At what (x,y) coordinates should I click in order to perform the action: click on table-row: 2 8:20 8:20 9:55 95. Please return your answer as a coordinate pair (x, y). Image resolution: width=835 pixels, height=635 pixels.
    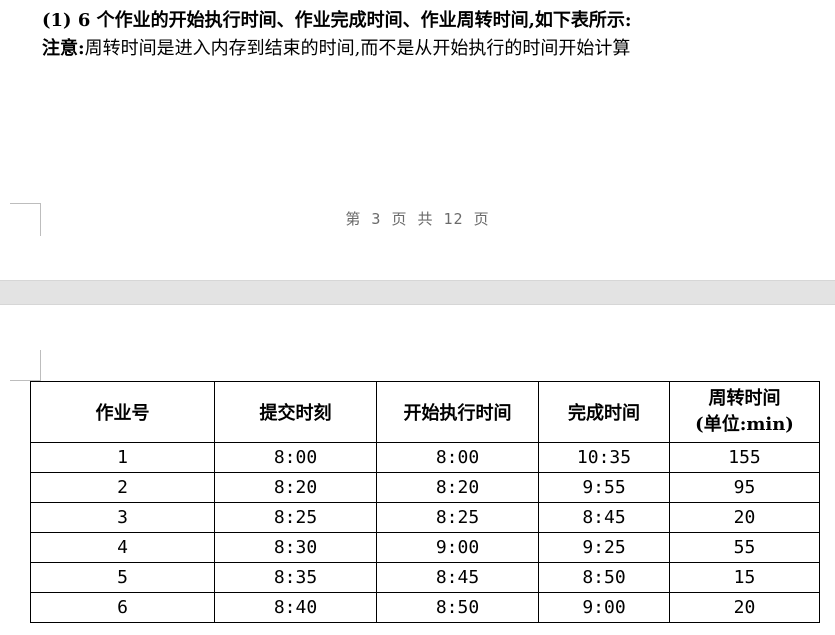
    Looking at the image, I should click on (425, 487).